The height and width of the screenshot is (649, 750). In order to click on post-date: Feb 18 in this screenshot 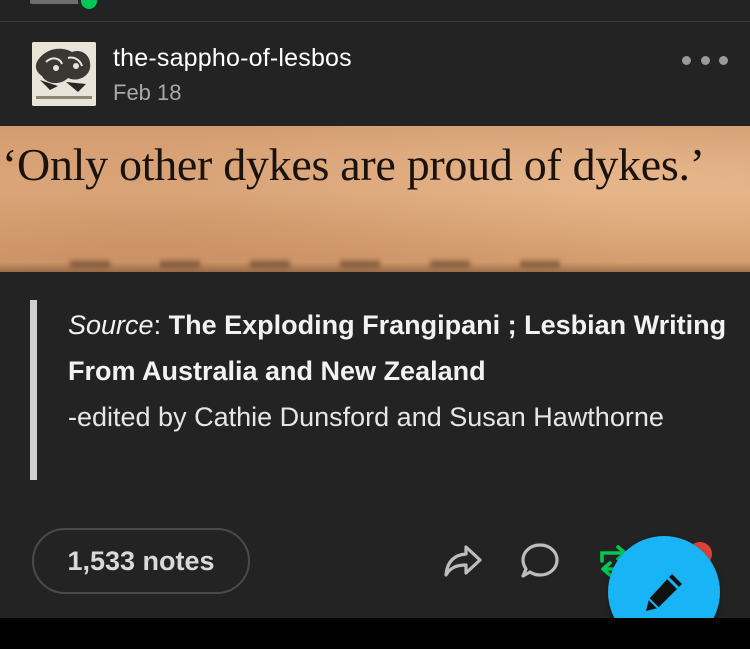, I will do `click(147, 92)`.